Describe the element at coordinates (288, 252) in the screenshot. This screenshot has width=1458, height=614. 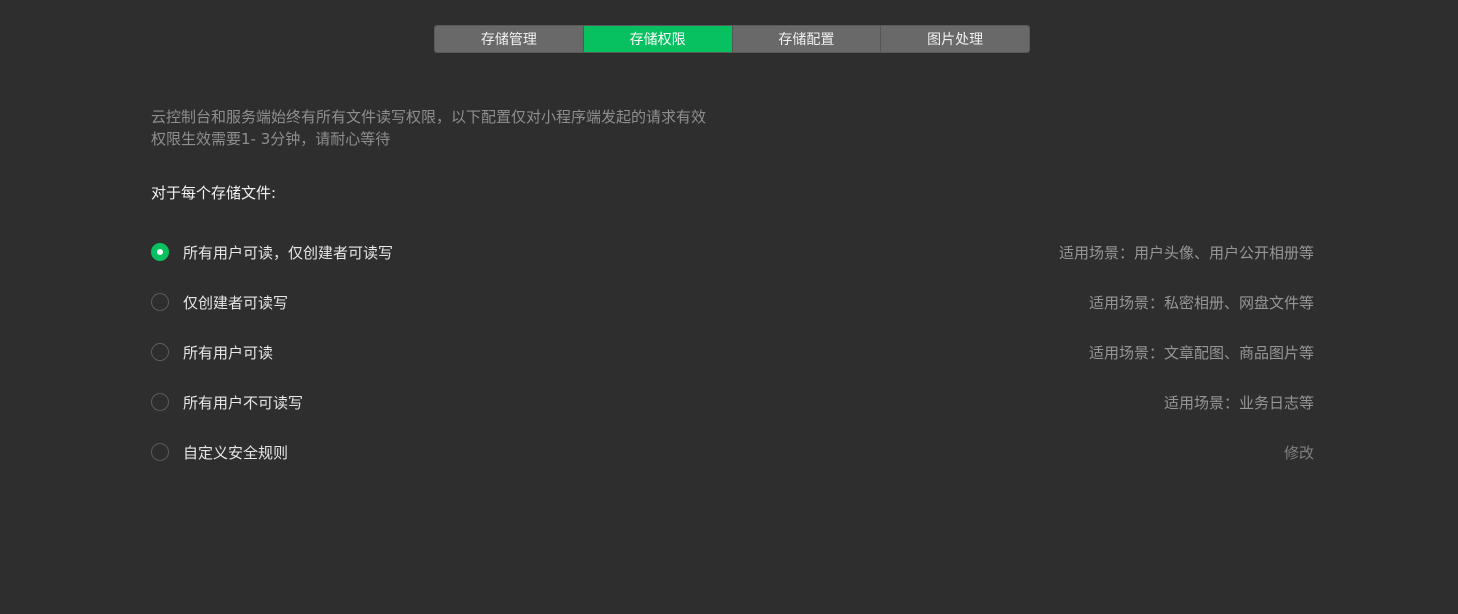
I see `option-label: 所有用户可读，仅创建者可读写` at that location.